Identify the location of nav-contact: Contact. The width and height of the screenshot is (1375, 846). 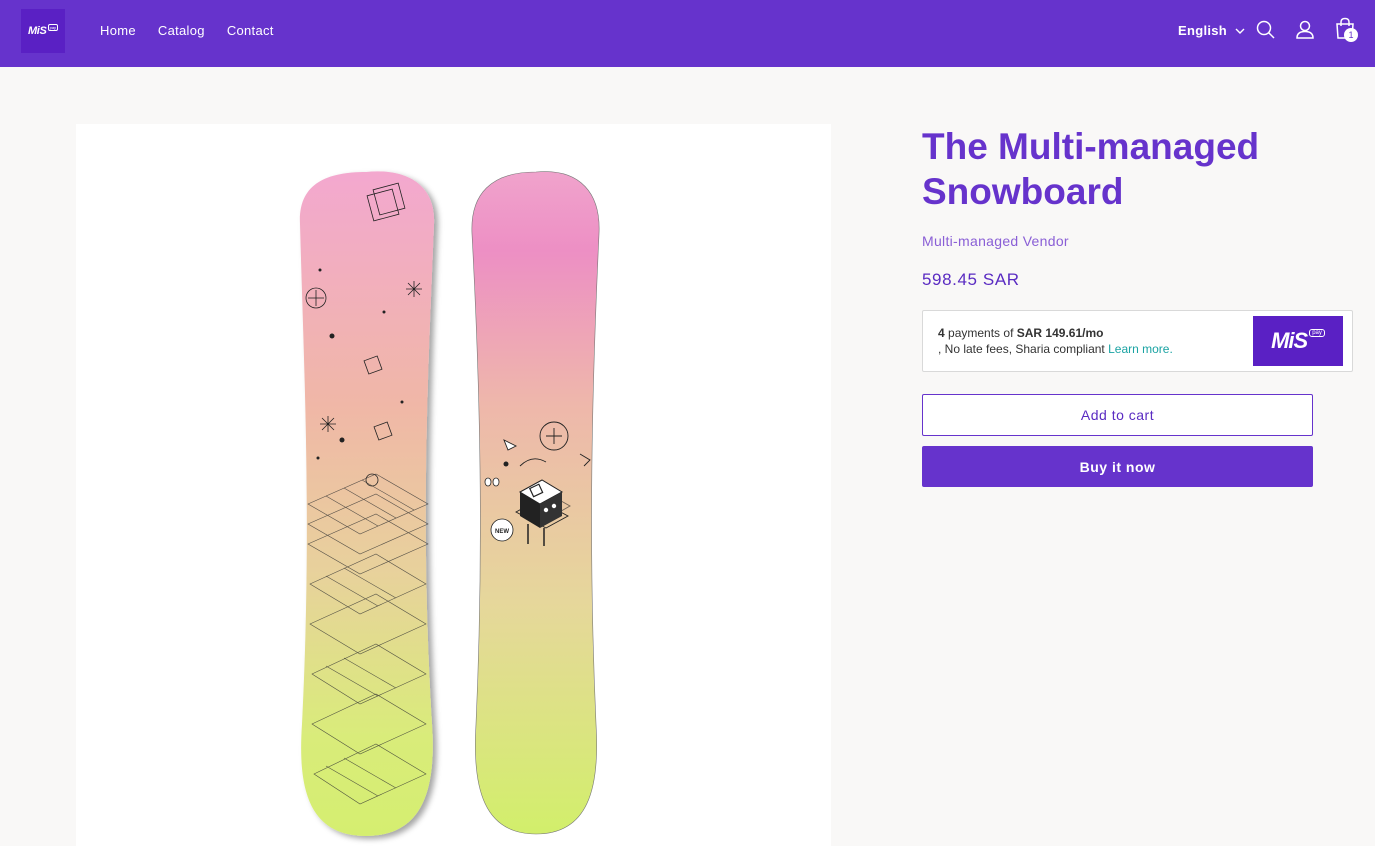
(250, 30).